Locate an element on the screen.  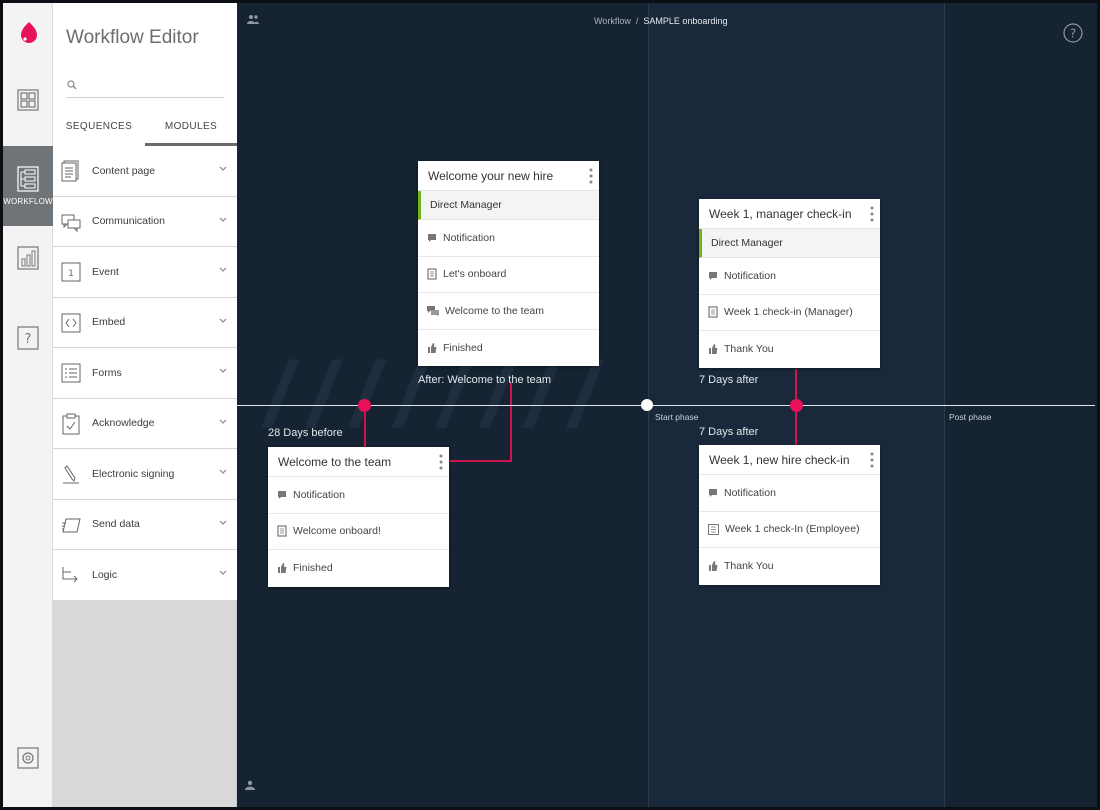
module-label: Communication is located at coordinates (128, 221).